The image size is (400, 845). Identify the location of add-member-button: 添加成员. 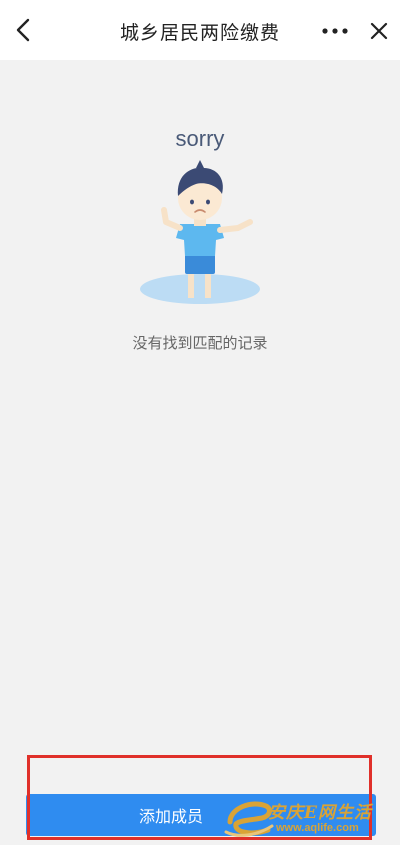
(201, 815).